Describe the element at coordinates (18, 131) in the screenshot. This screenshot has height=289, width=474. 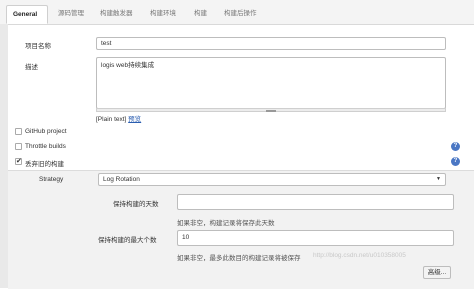
I see `github-project-checkbox` at that location.